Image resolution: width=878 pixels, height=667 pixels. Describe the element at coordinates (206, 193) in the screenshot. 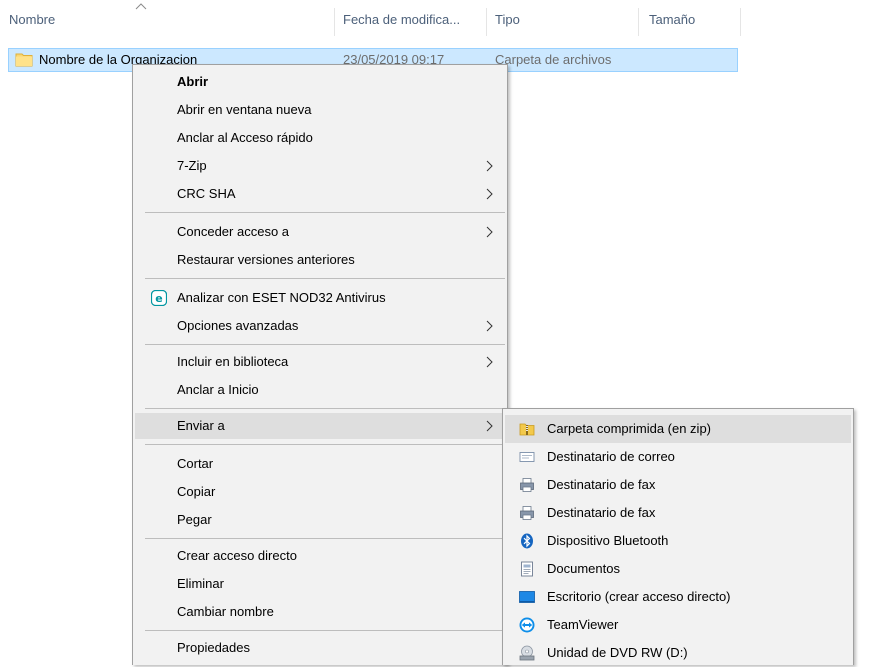

I see `menu-item-label: CRC SHA` at that location.